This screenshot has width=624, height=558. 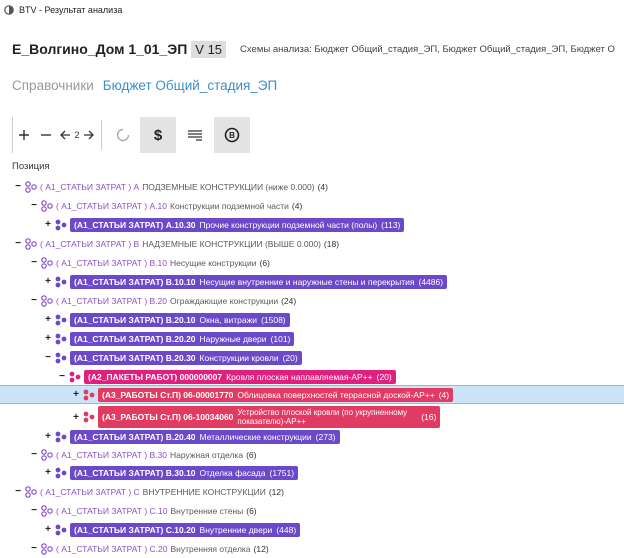 What do you see at coordinates (112, 510) in the screenshot?
I see `row-code: ( А1_СТАТЬИ ЗАТРАТ ) C.10` at bounding box center [112, 510].